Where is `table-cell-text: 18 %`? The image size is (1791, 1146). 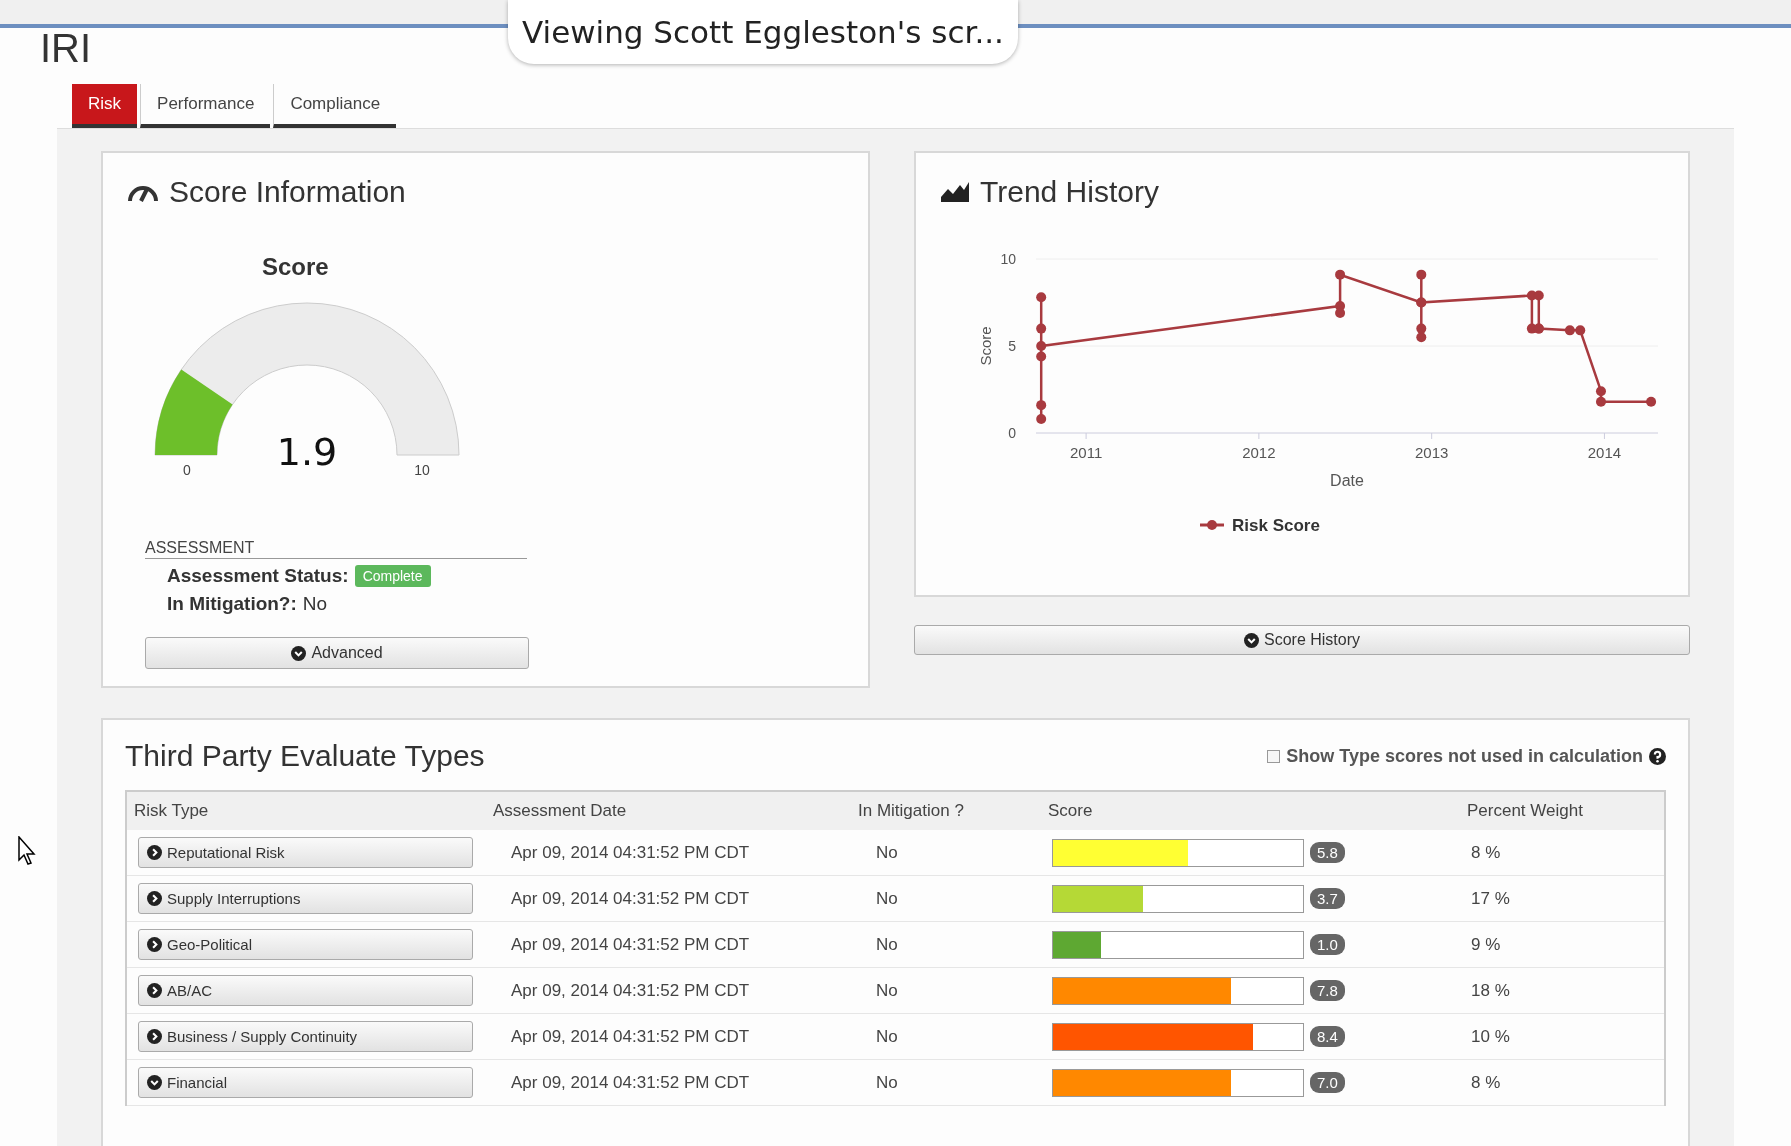
table-cell-text: 18 % is located at coordinates (1491, 990).